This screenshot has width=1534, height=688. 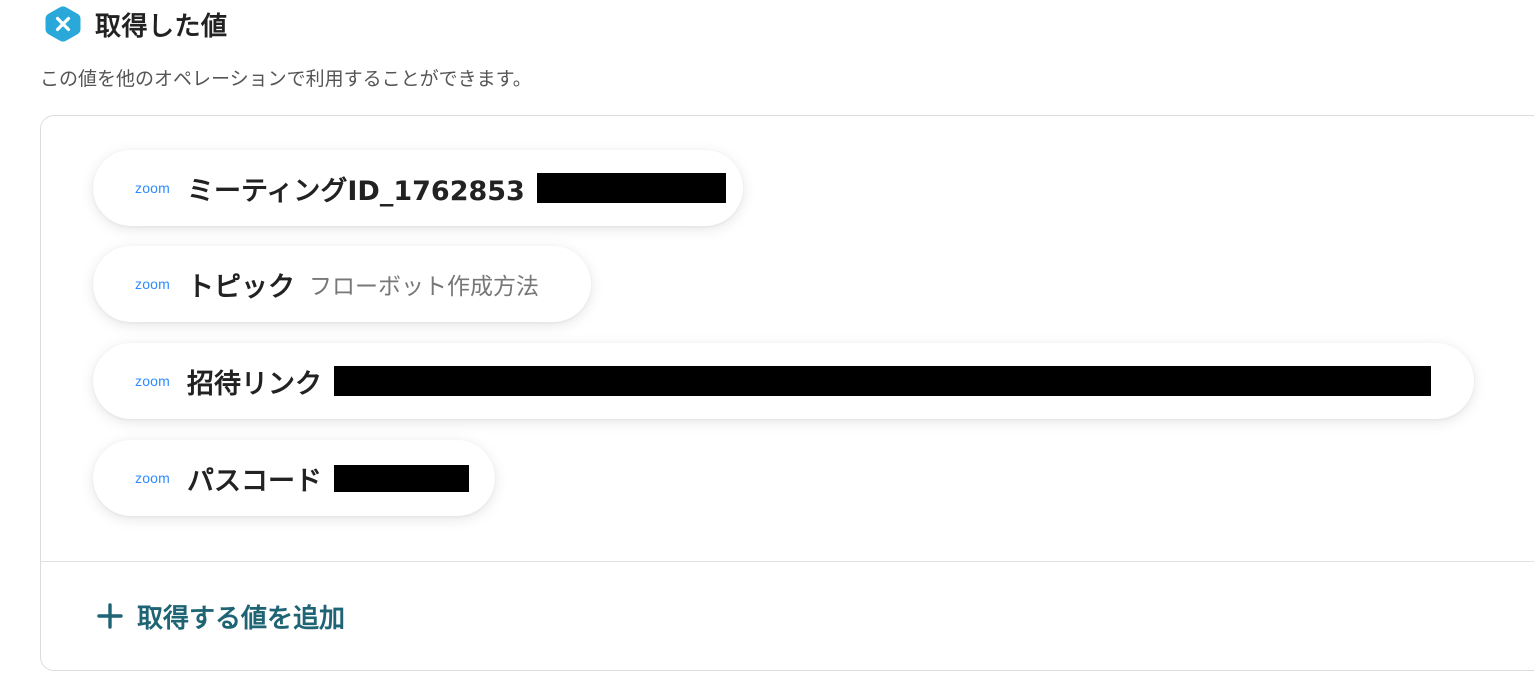 What do you see at coordinates (356, 191) in the screenshot?
I see `chip-label: ミーティングID_1762853` at bounding box center [356, 191].